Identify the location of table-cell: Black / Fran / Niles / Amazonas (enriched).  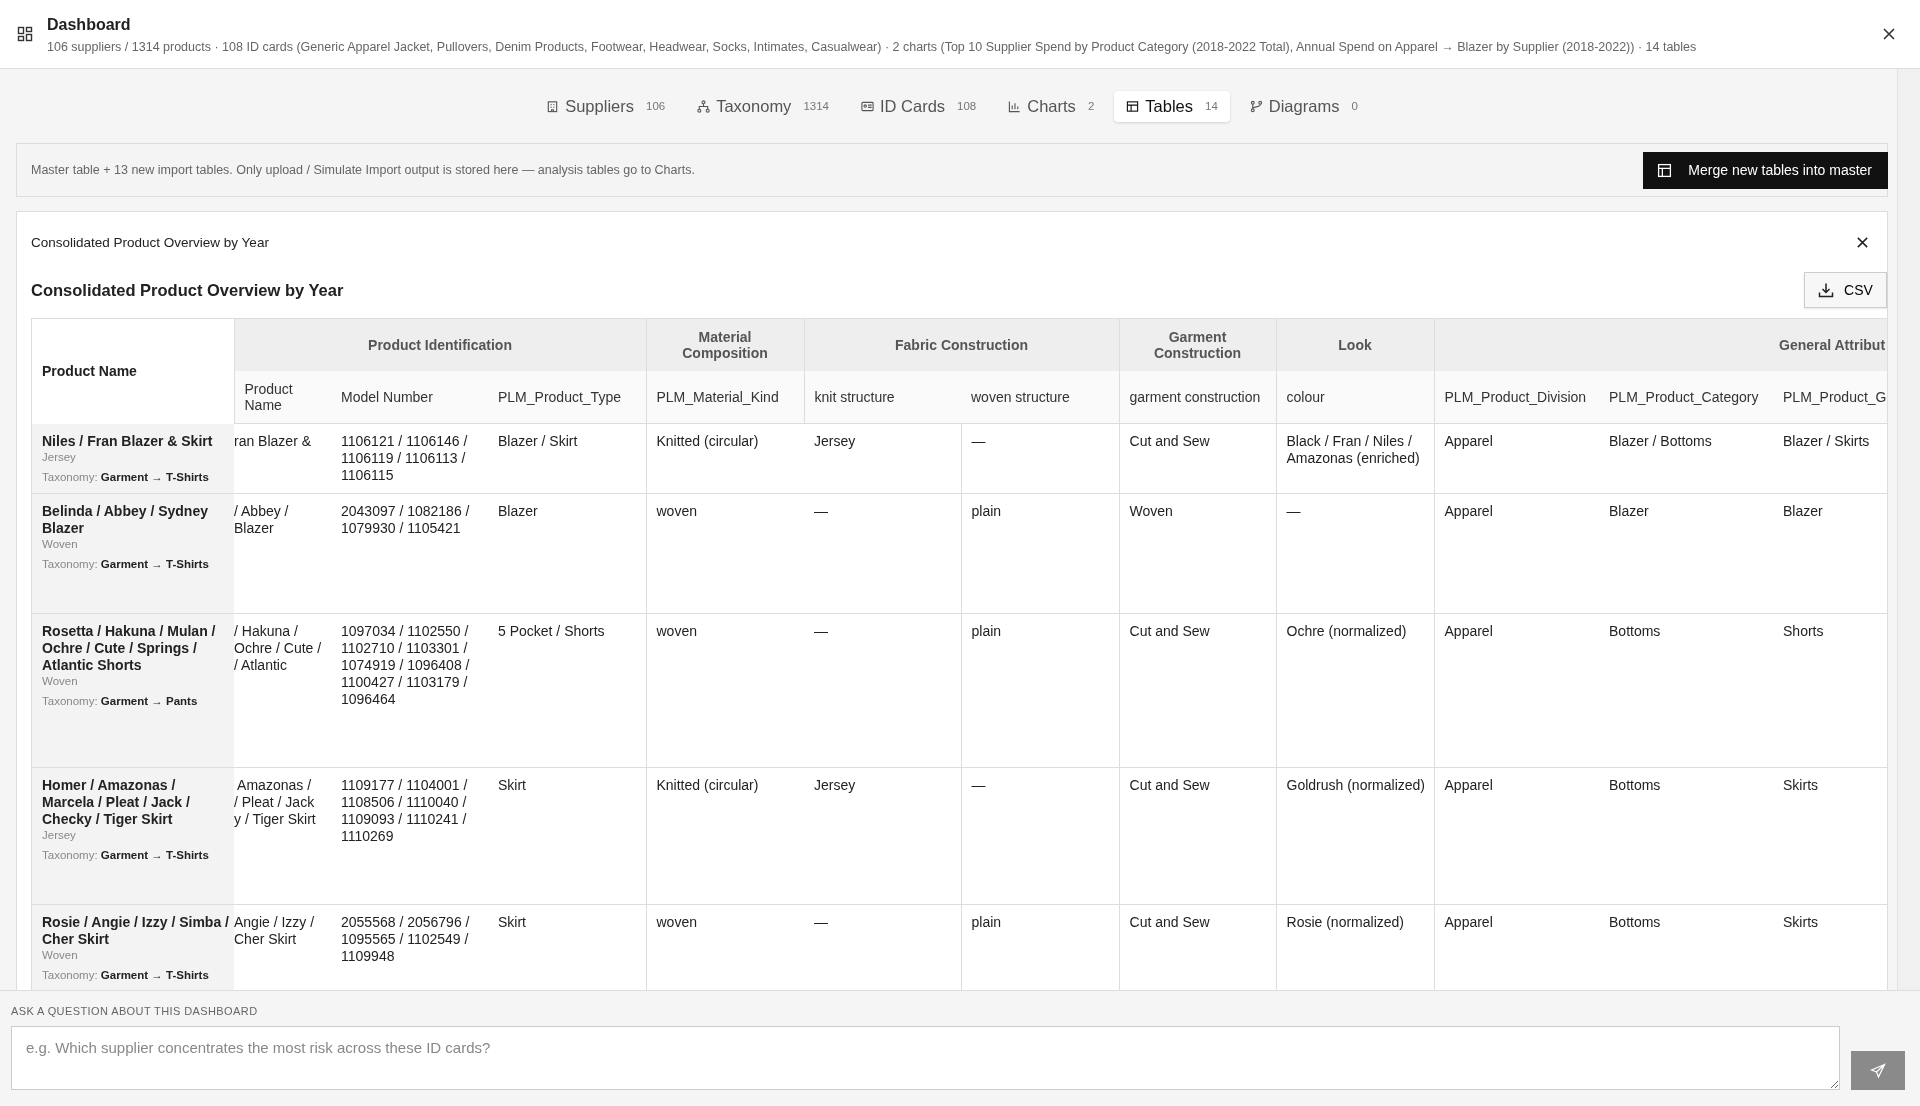
(1353, 449).